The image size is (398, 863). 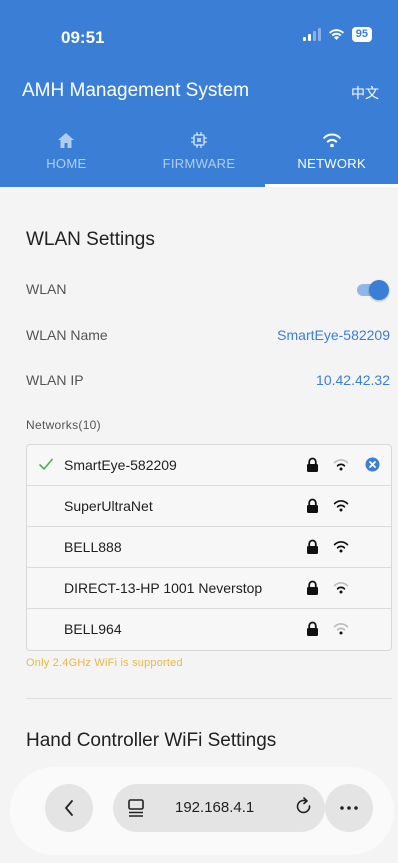 I want to click on address-bar: 192.168.4.1, so click(x=219, y=808).